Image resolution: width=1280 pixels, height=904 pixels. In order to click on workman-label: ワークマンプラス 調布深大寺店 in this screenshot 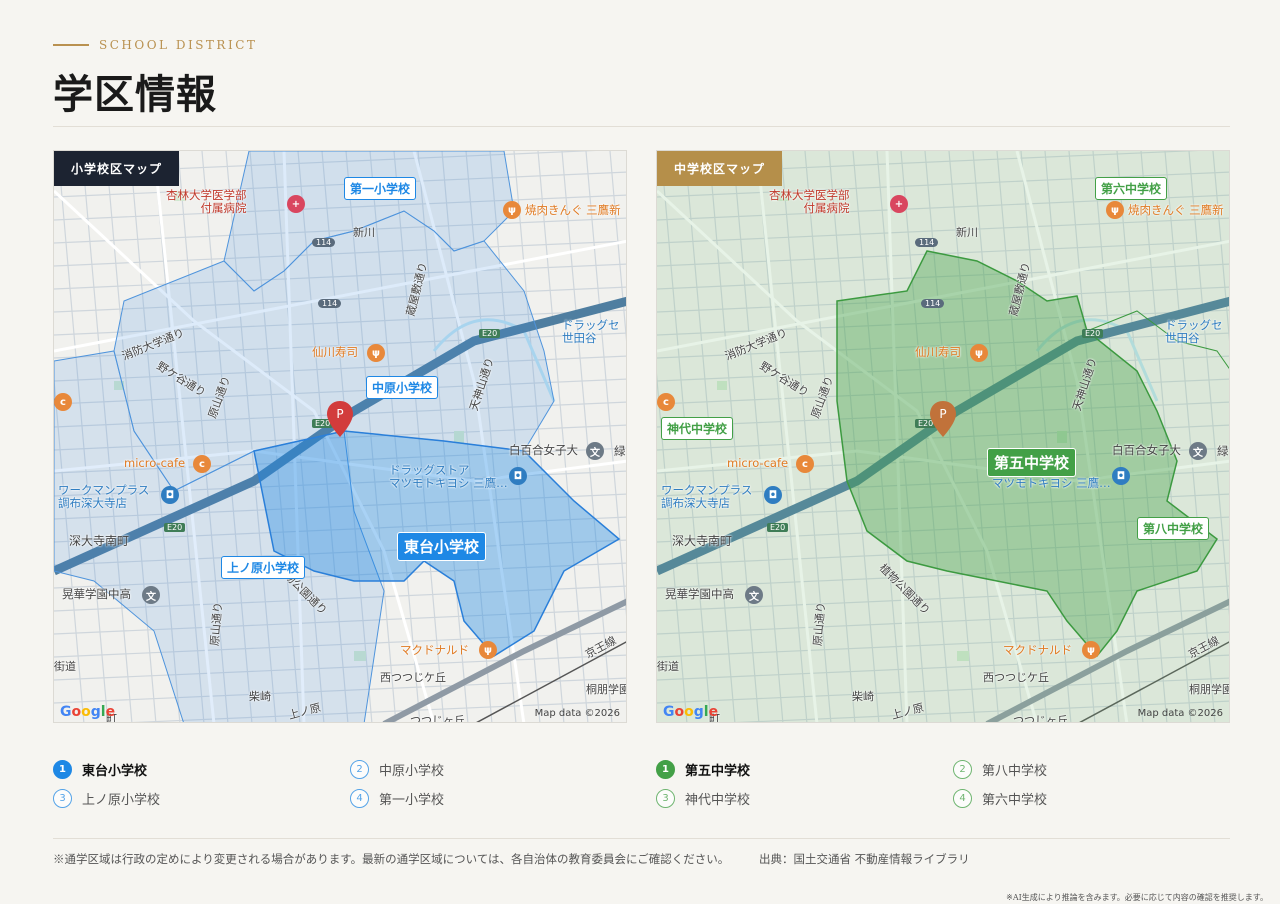, I will do `click(104, 497)`.